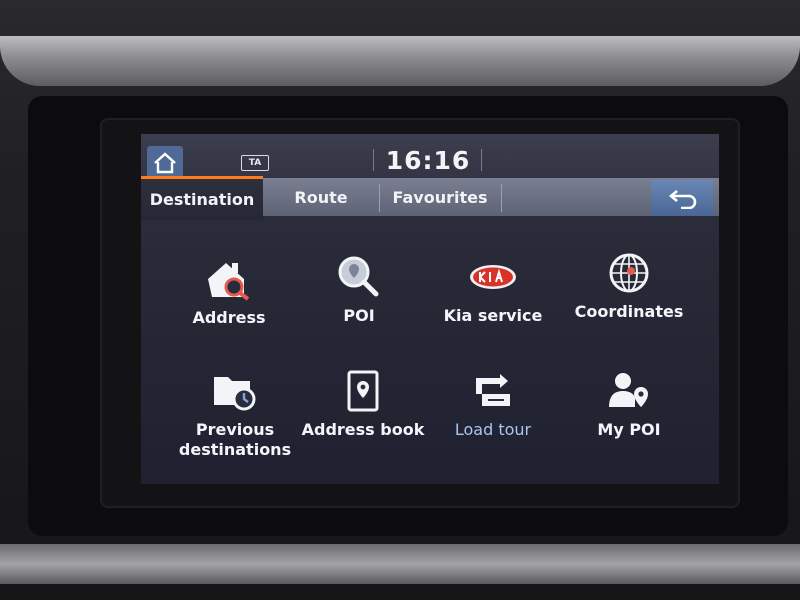 Image resolution: width=800 pixels, height=600 pixels. Describe the element at coordinates (363, 391) in the screenshot. I see `book-pin-icon` at that location.